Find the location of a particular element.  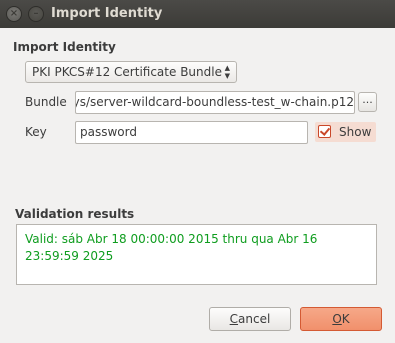

cancel-label-rest: ancel is located at coordinates (254, 319).